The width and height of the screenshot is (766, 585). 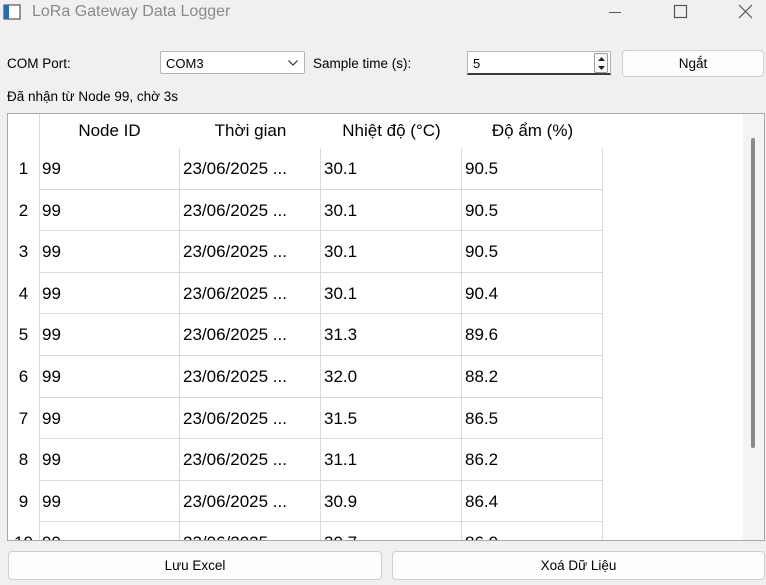 What do you see at coordinates (391, 531) in the screenshot?
I see `cell-temperature: 30.7` at bounding box center [391, 531].